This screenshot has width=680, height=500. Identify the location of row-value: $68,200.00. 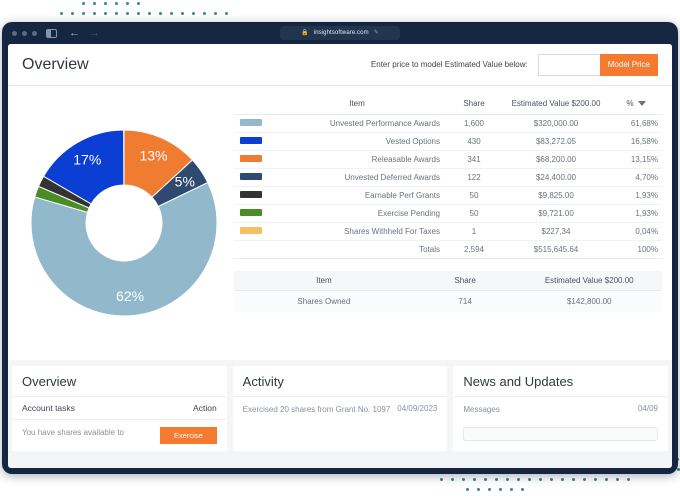
(556, 159).